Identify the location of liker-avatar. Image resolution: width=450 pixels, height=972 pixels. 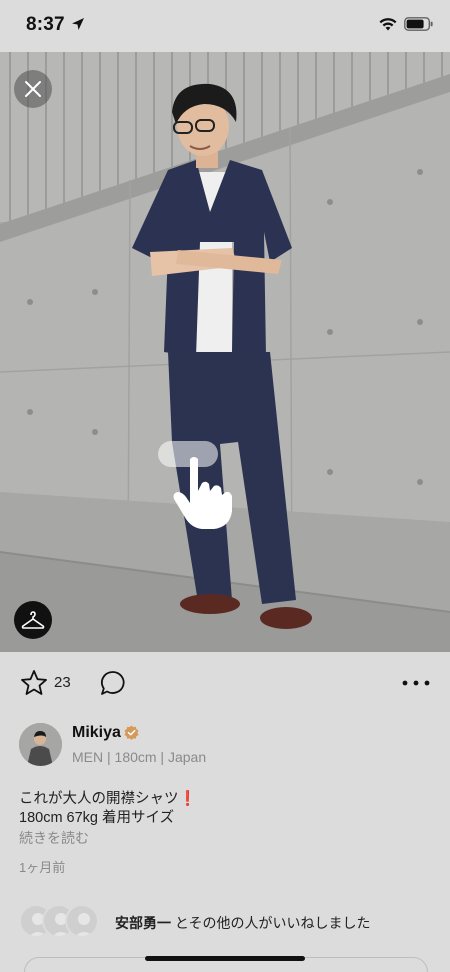
(82, 921).